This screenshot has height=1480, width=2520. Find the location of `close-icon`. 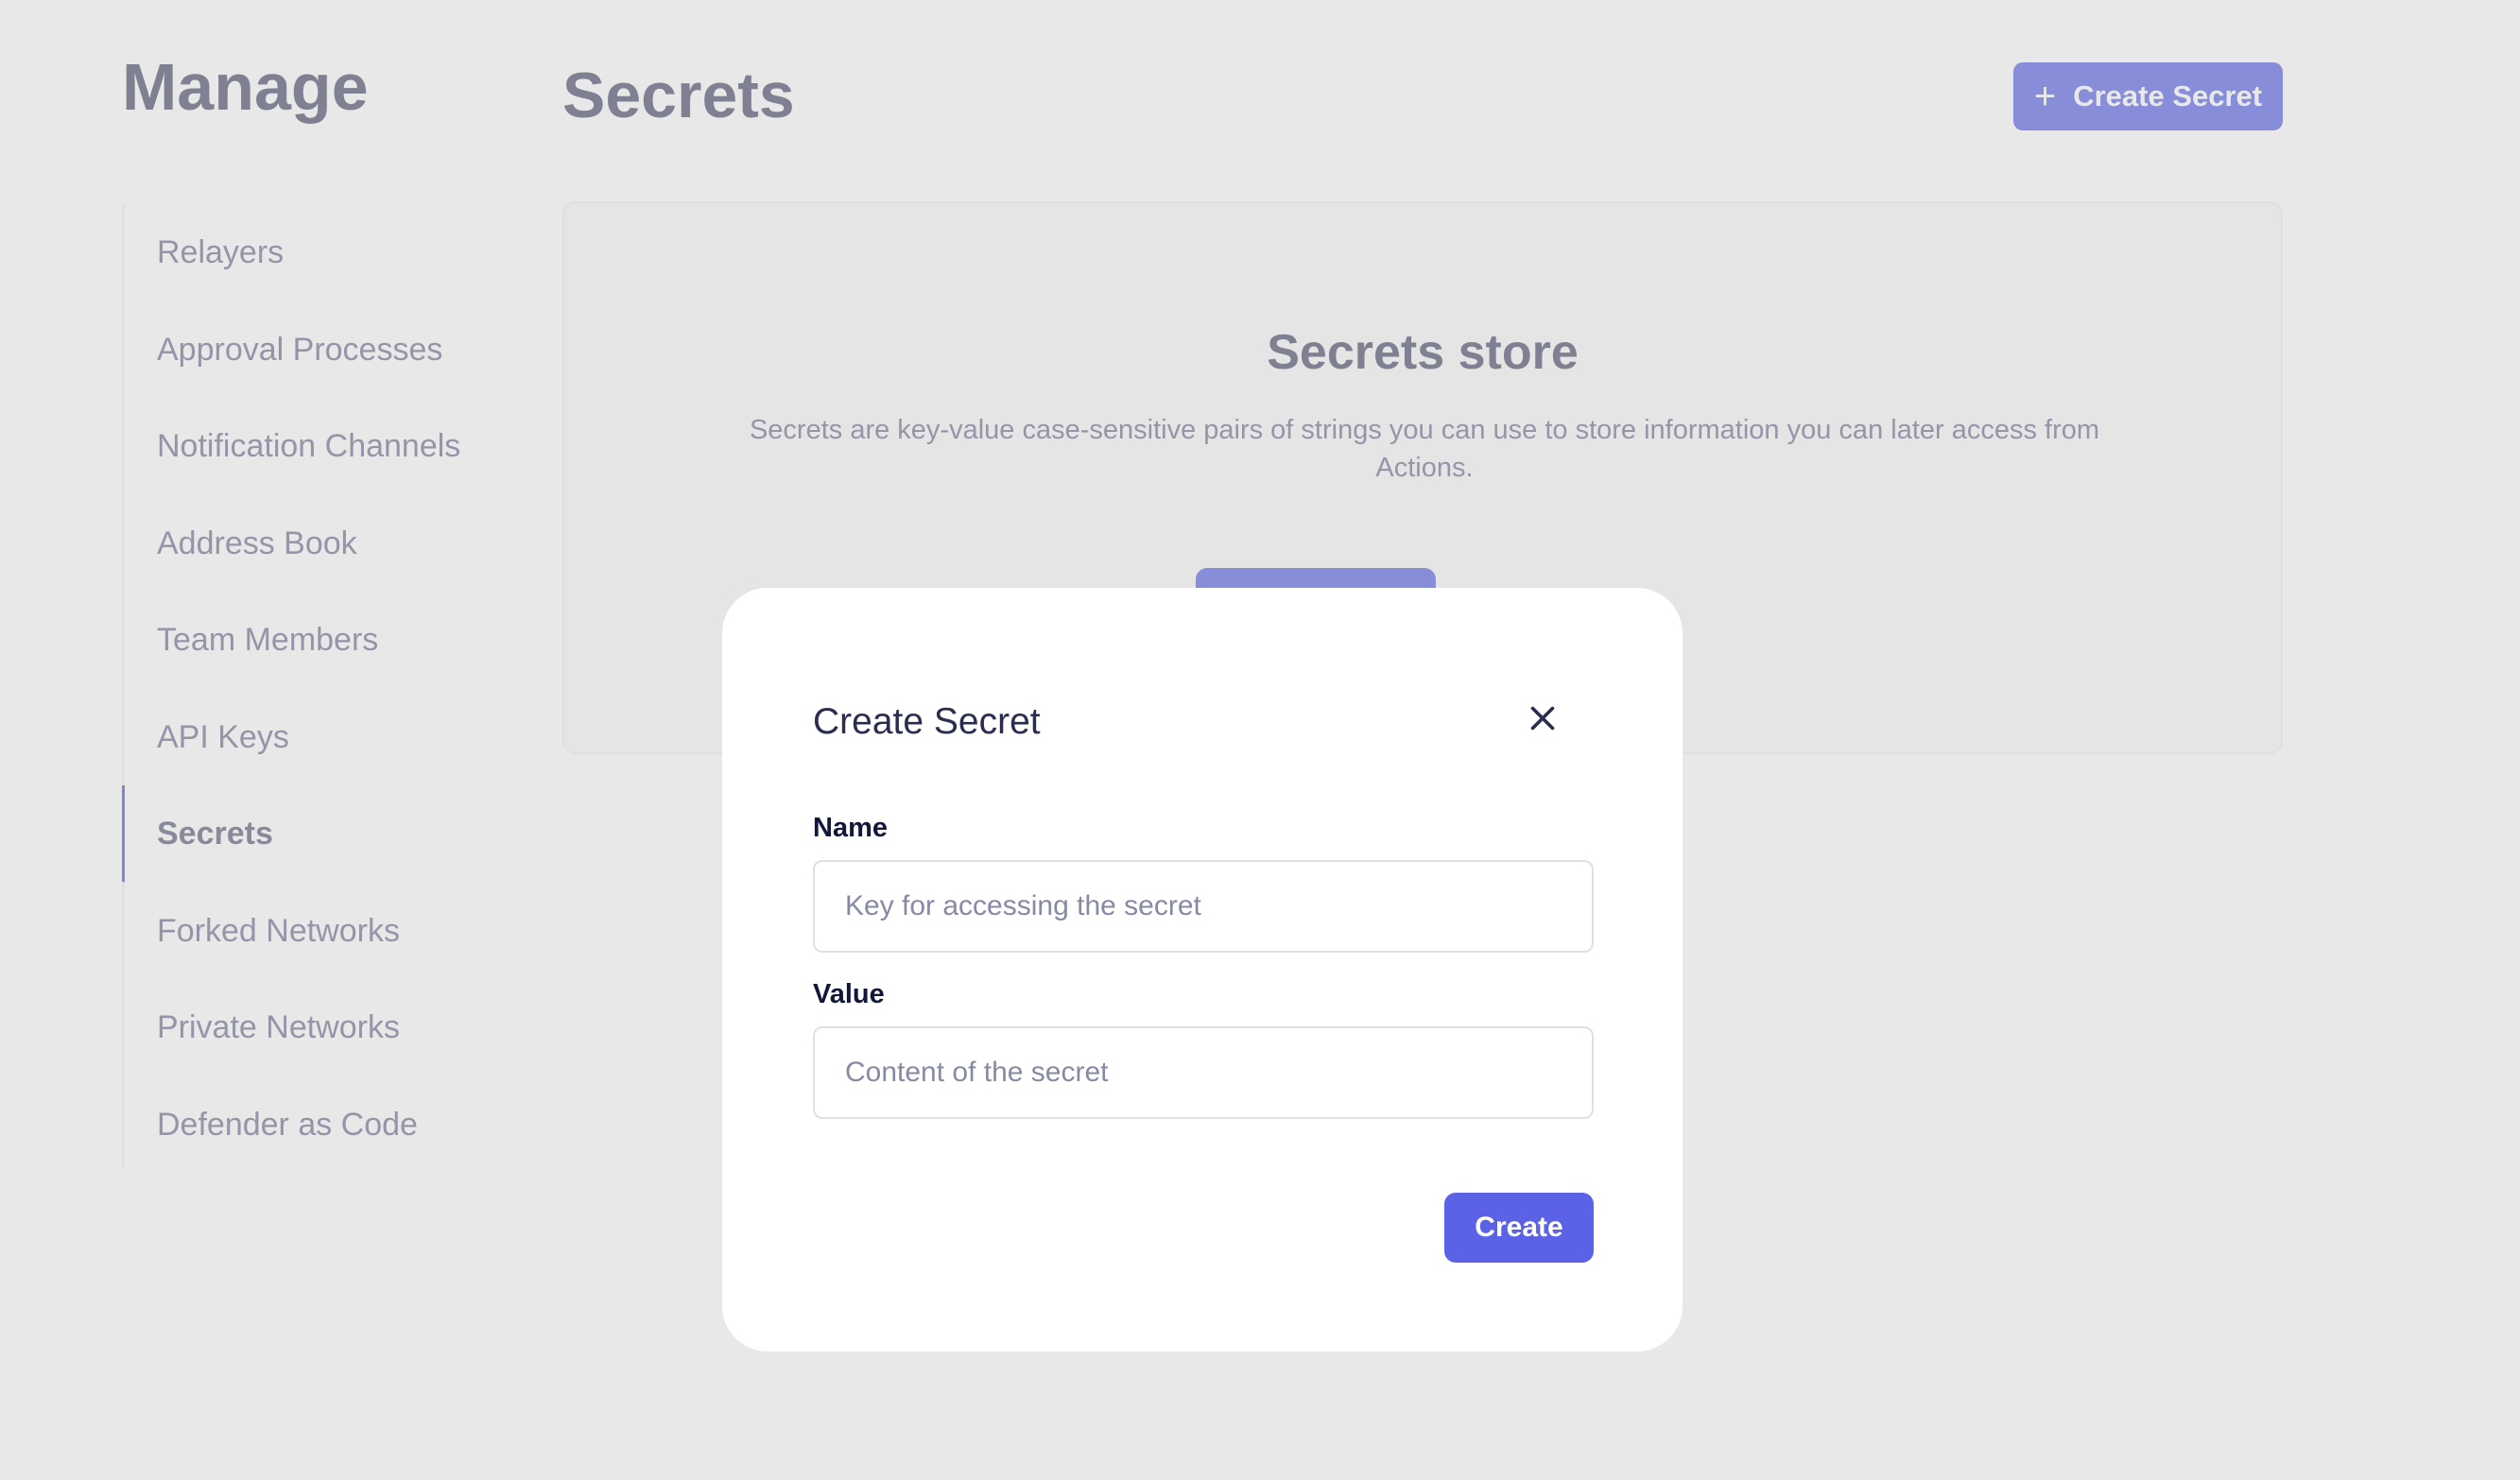

close-icon is located at coordinates (1543, 718).